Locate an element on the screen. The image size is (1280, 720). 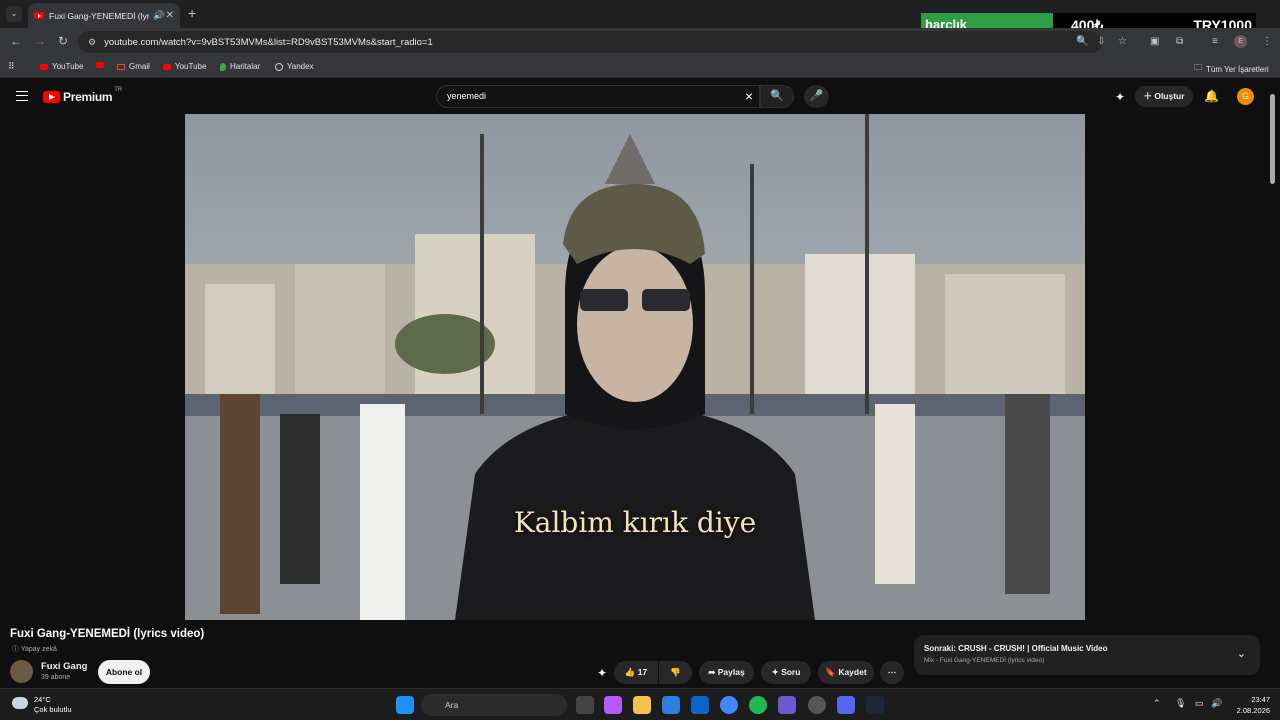
ask-button: ✦ Soru is located at coordinates (786, 672).